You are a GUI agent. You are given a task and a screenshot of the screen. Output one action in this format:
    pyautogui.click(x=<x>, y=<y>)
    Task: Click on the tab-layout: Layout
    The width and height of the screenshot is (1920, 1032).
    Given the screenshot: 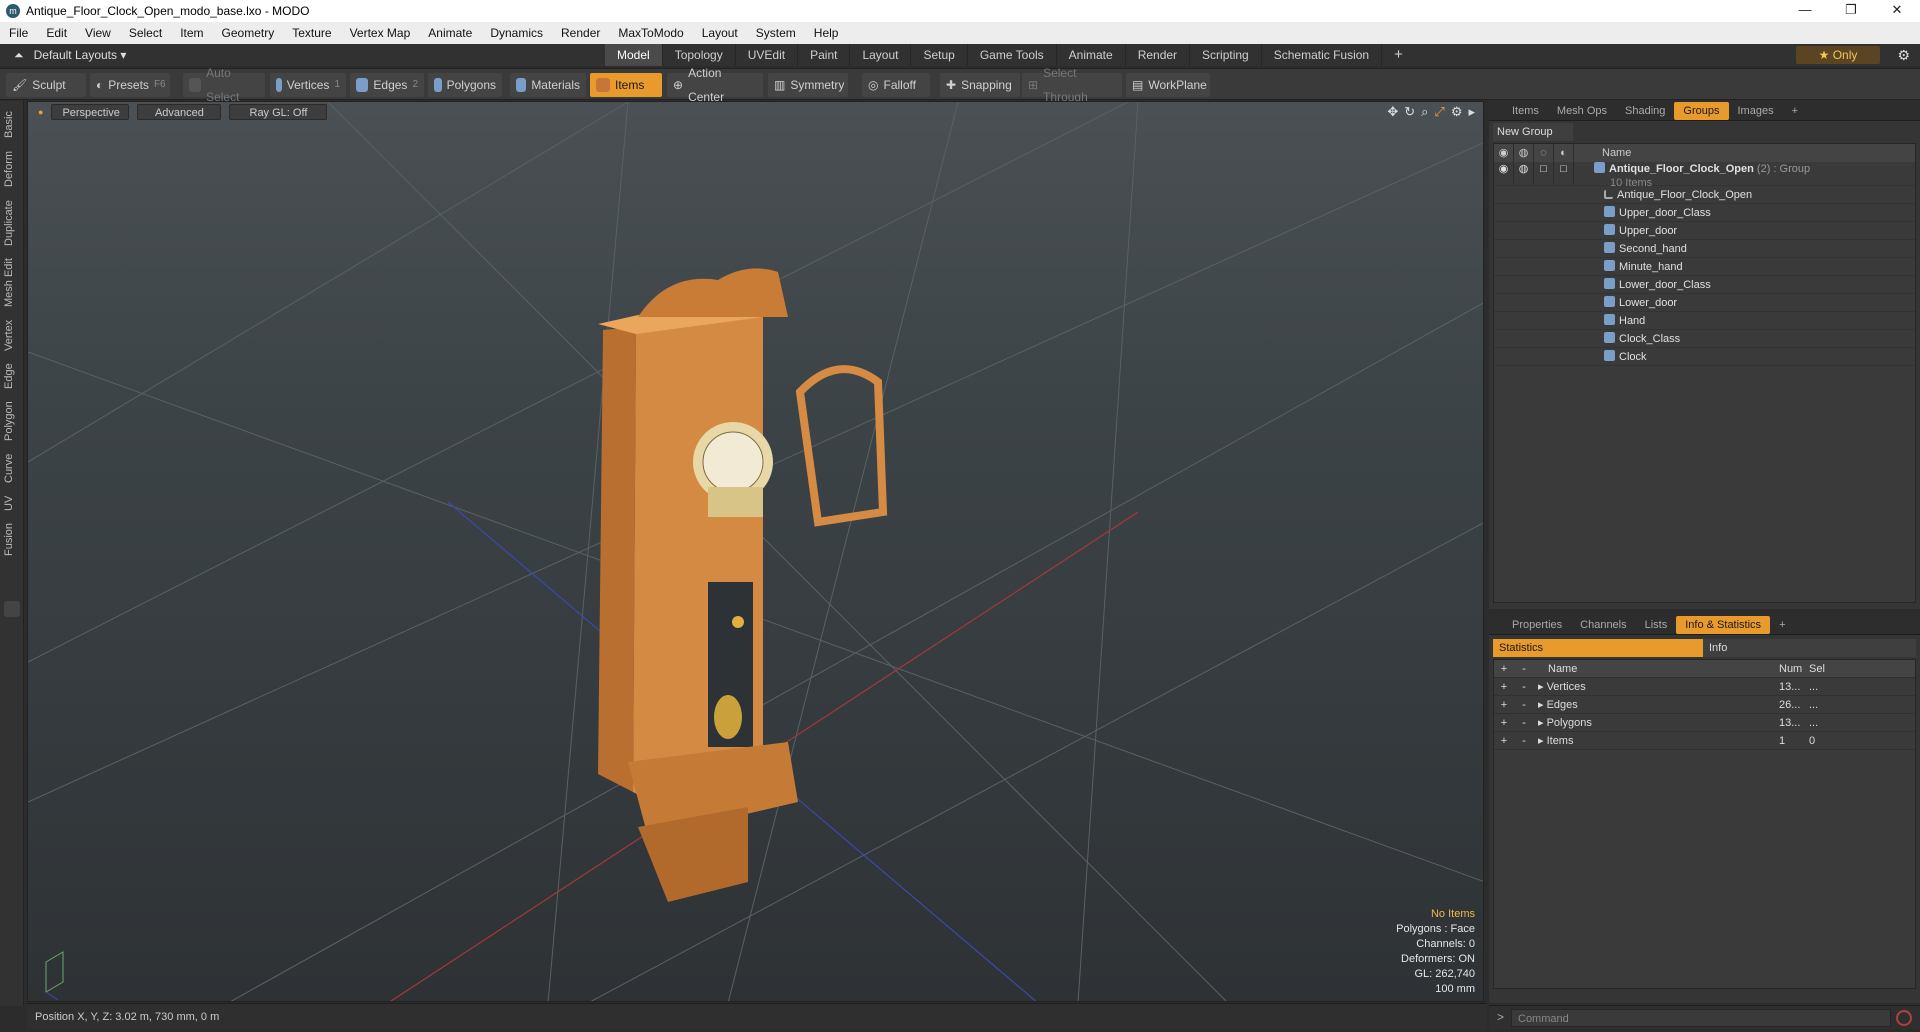 What is the action you would take?
    pyautogui.click(x=881, y=55)
    